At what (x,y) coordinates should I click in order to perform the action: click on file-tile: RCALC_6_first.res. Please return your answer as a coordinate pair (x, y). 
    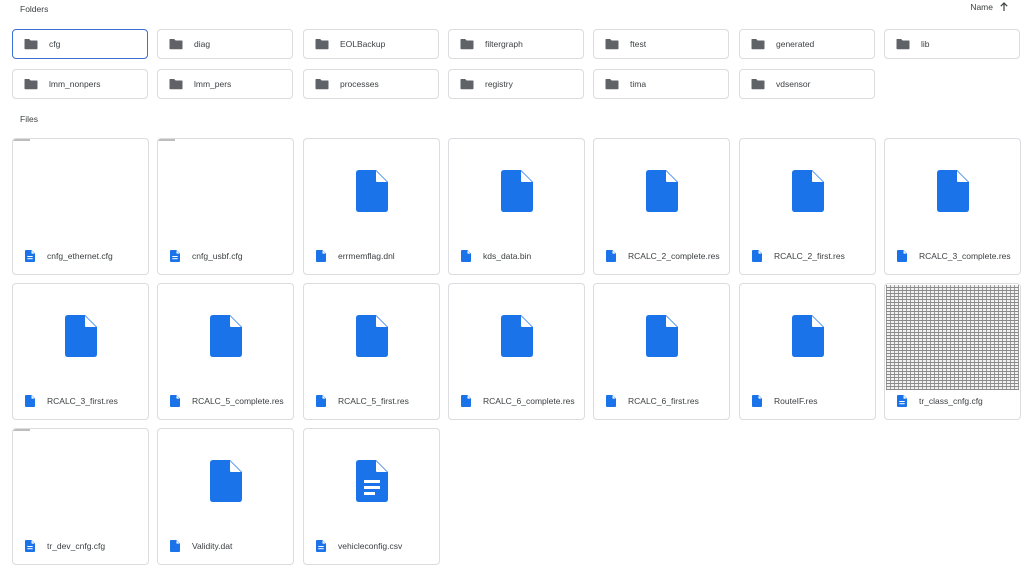
    Looking at the image, I should click on (661, 351).